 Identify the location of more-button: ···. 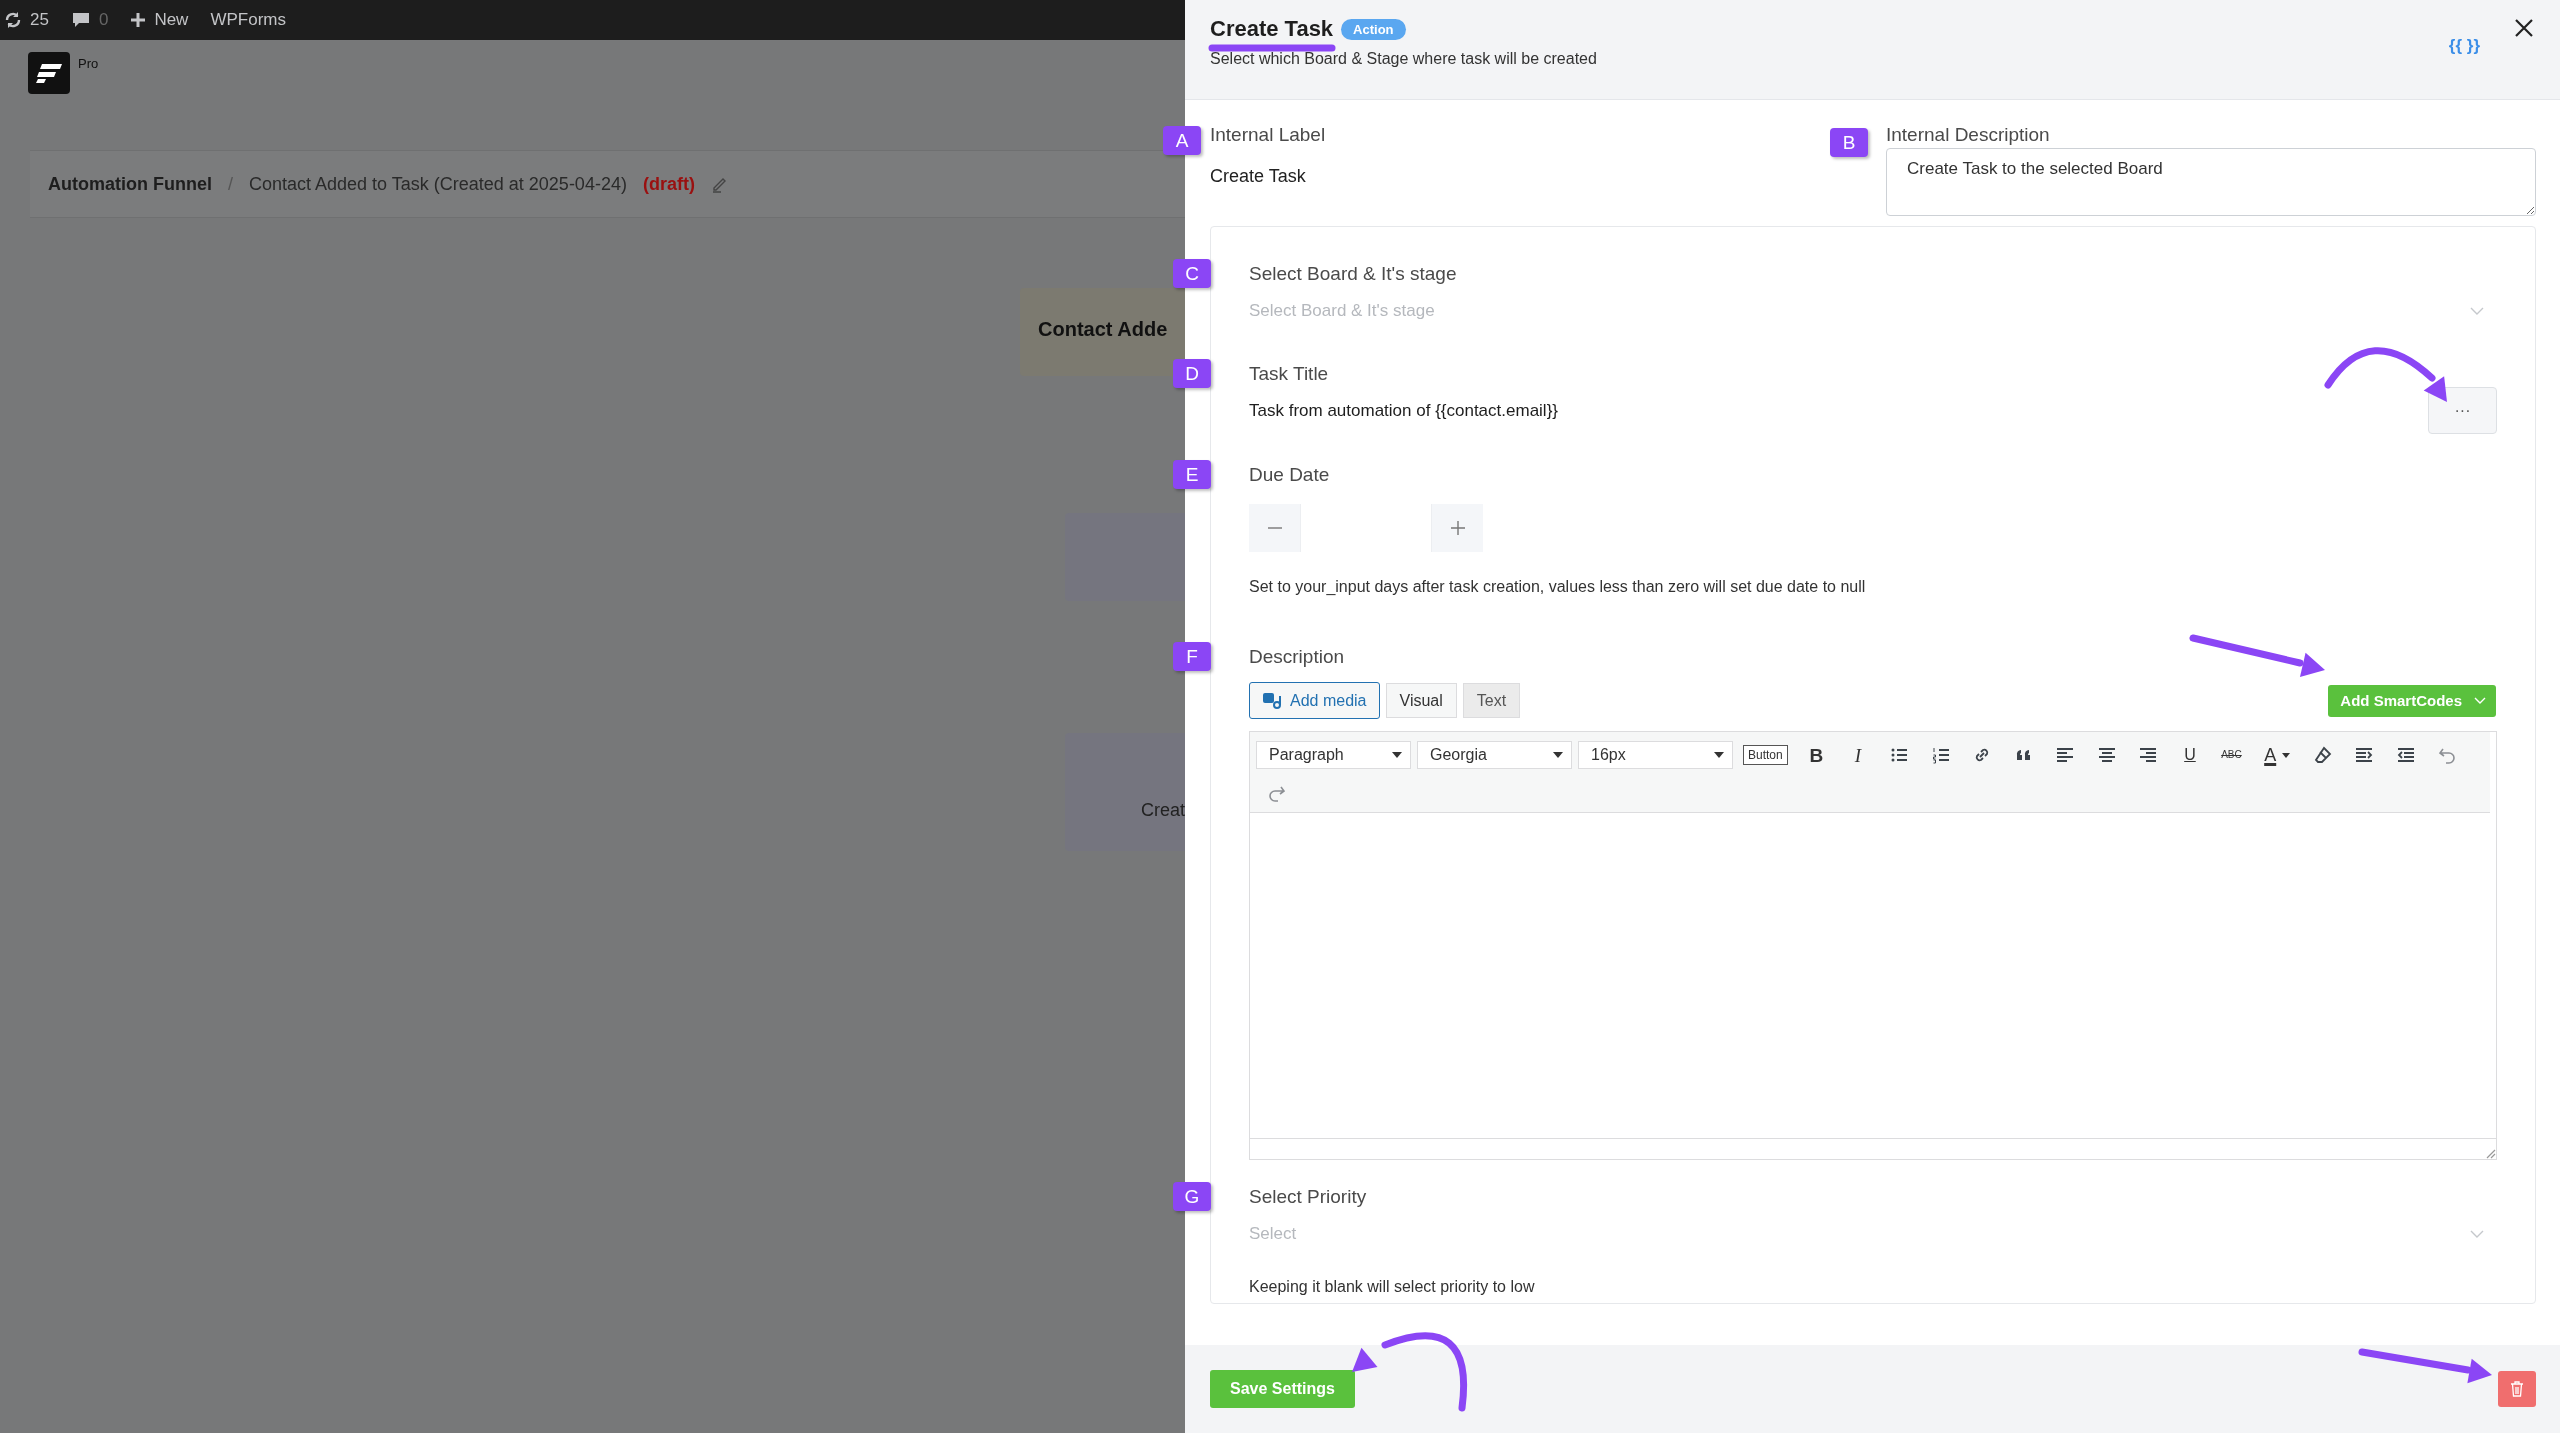
(2462, 410).